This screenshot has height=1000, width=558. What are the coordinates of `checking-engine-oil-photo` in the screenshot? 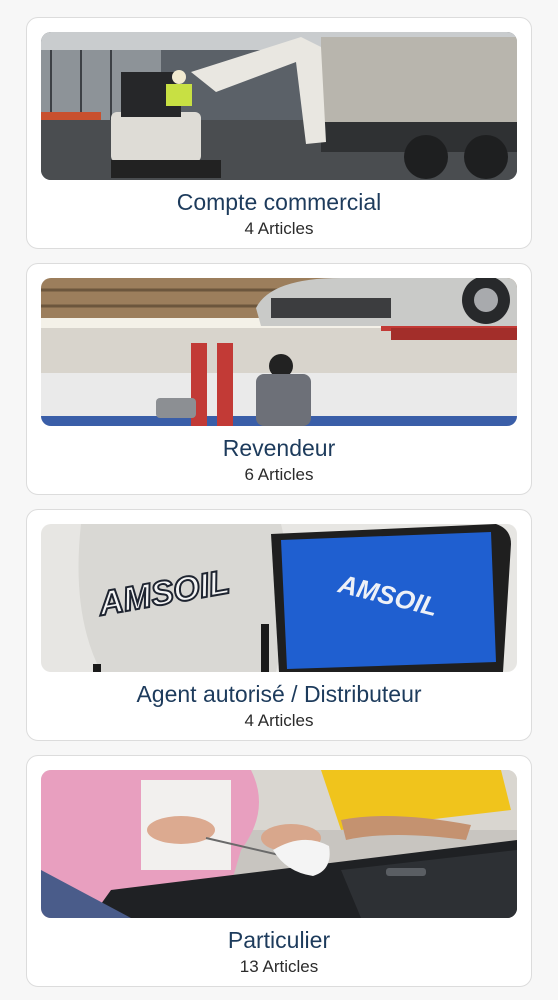 It's located at (279, 844).